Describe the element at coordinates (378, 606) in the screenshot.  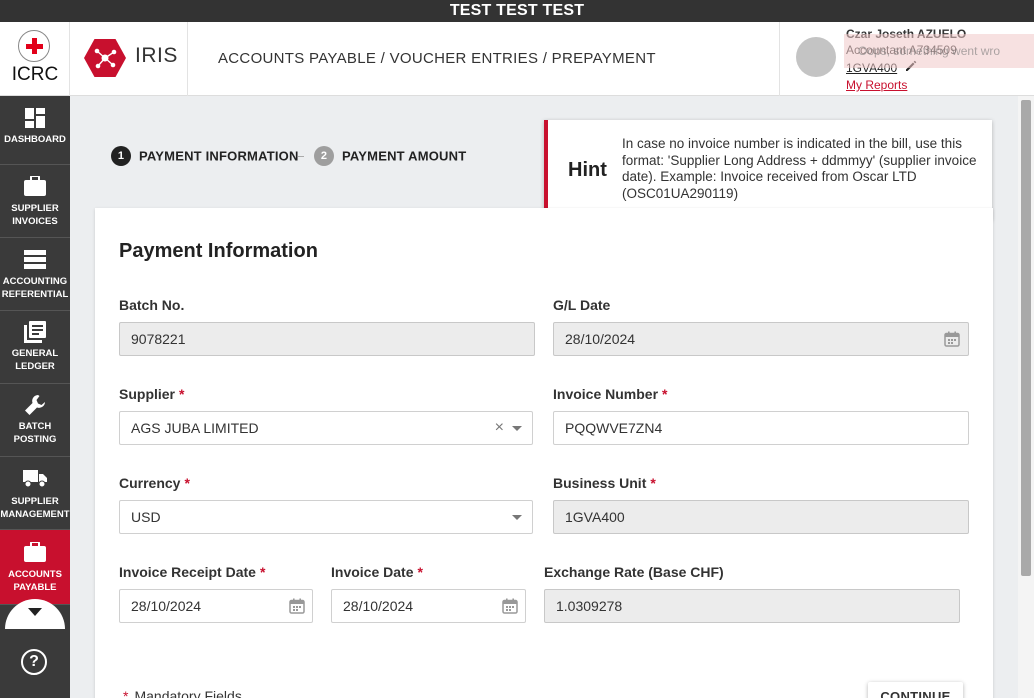
I see `invoice-date-value: 28/10/2024` at that location.